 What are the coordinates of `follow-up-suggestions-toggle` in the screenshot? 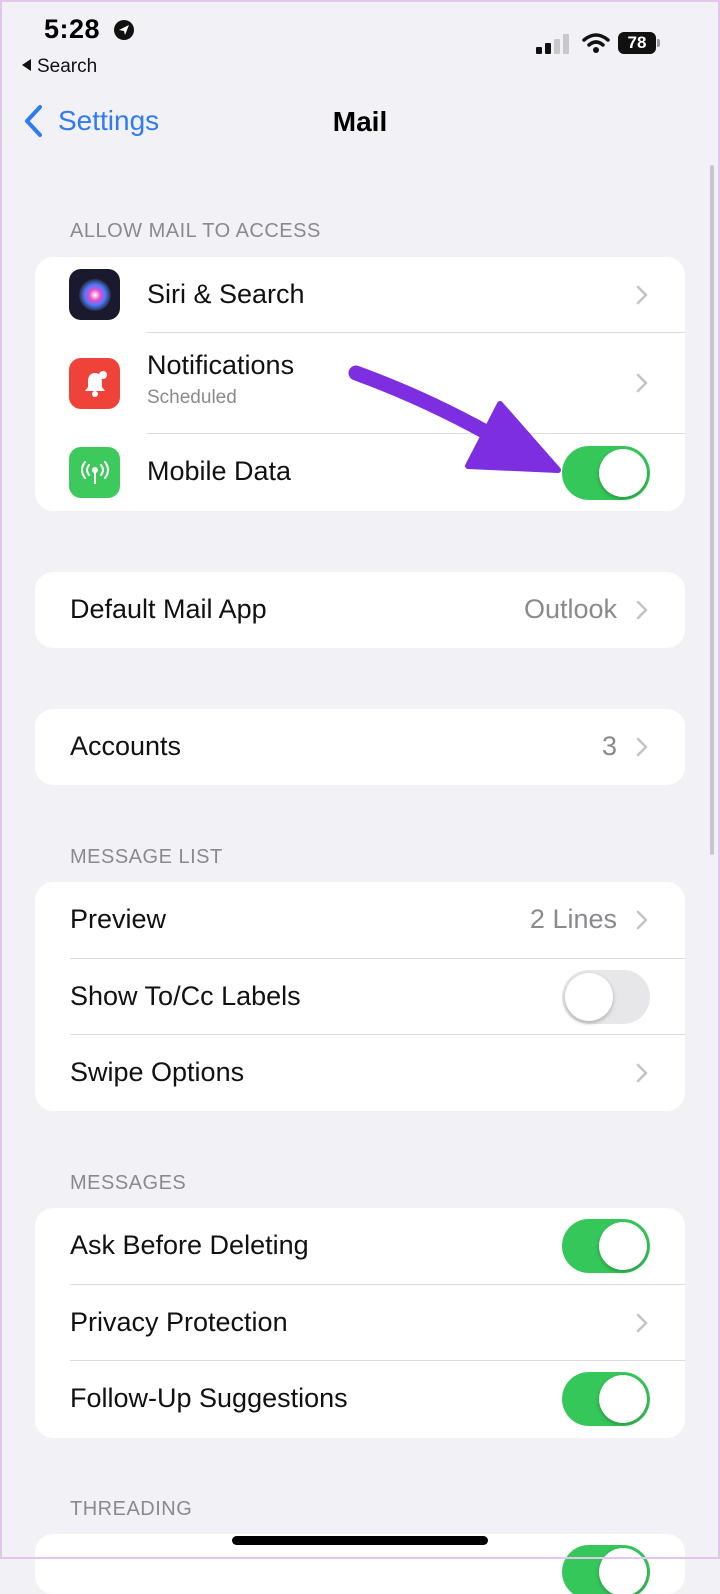 It's located at (606, 1399).